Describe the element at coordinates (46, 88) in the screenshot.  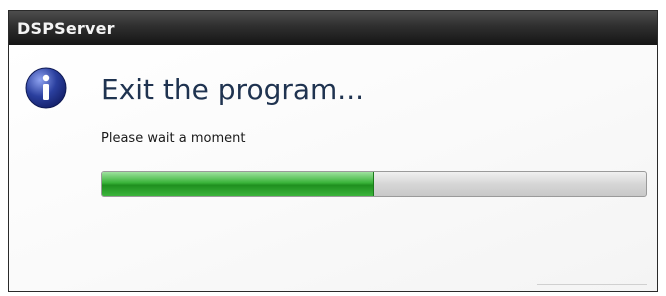
I see `info-icon` at that location.